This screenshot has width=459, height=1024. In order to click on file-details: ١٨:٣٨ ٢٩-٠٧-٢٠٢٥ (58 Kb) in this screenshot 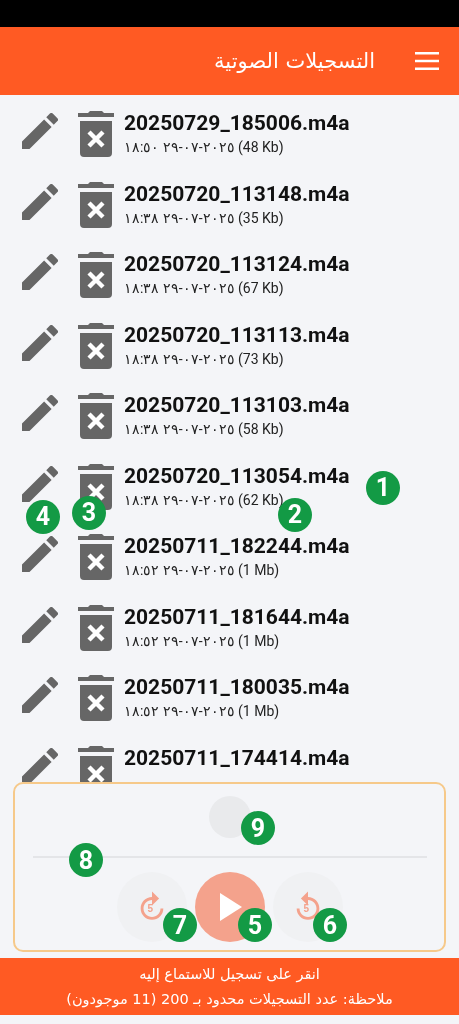, I will do `click(204, 429)`.